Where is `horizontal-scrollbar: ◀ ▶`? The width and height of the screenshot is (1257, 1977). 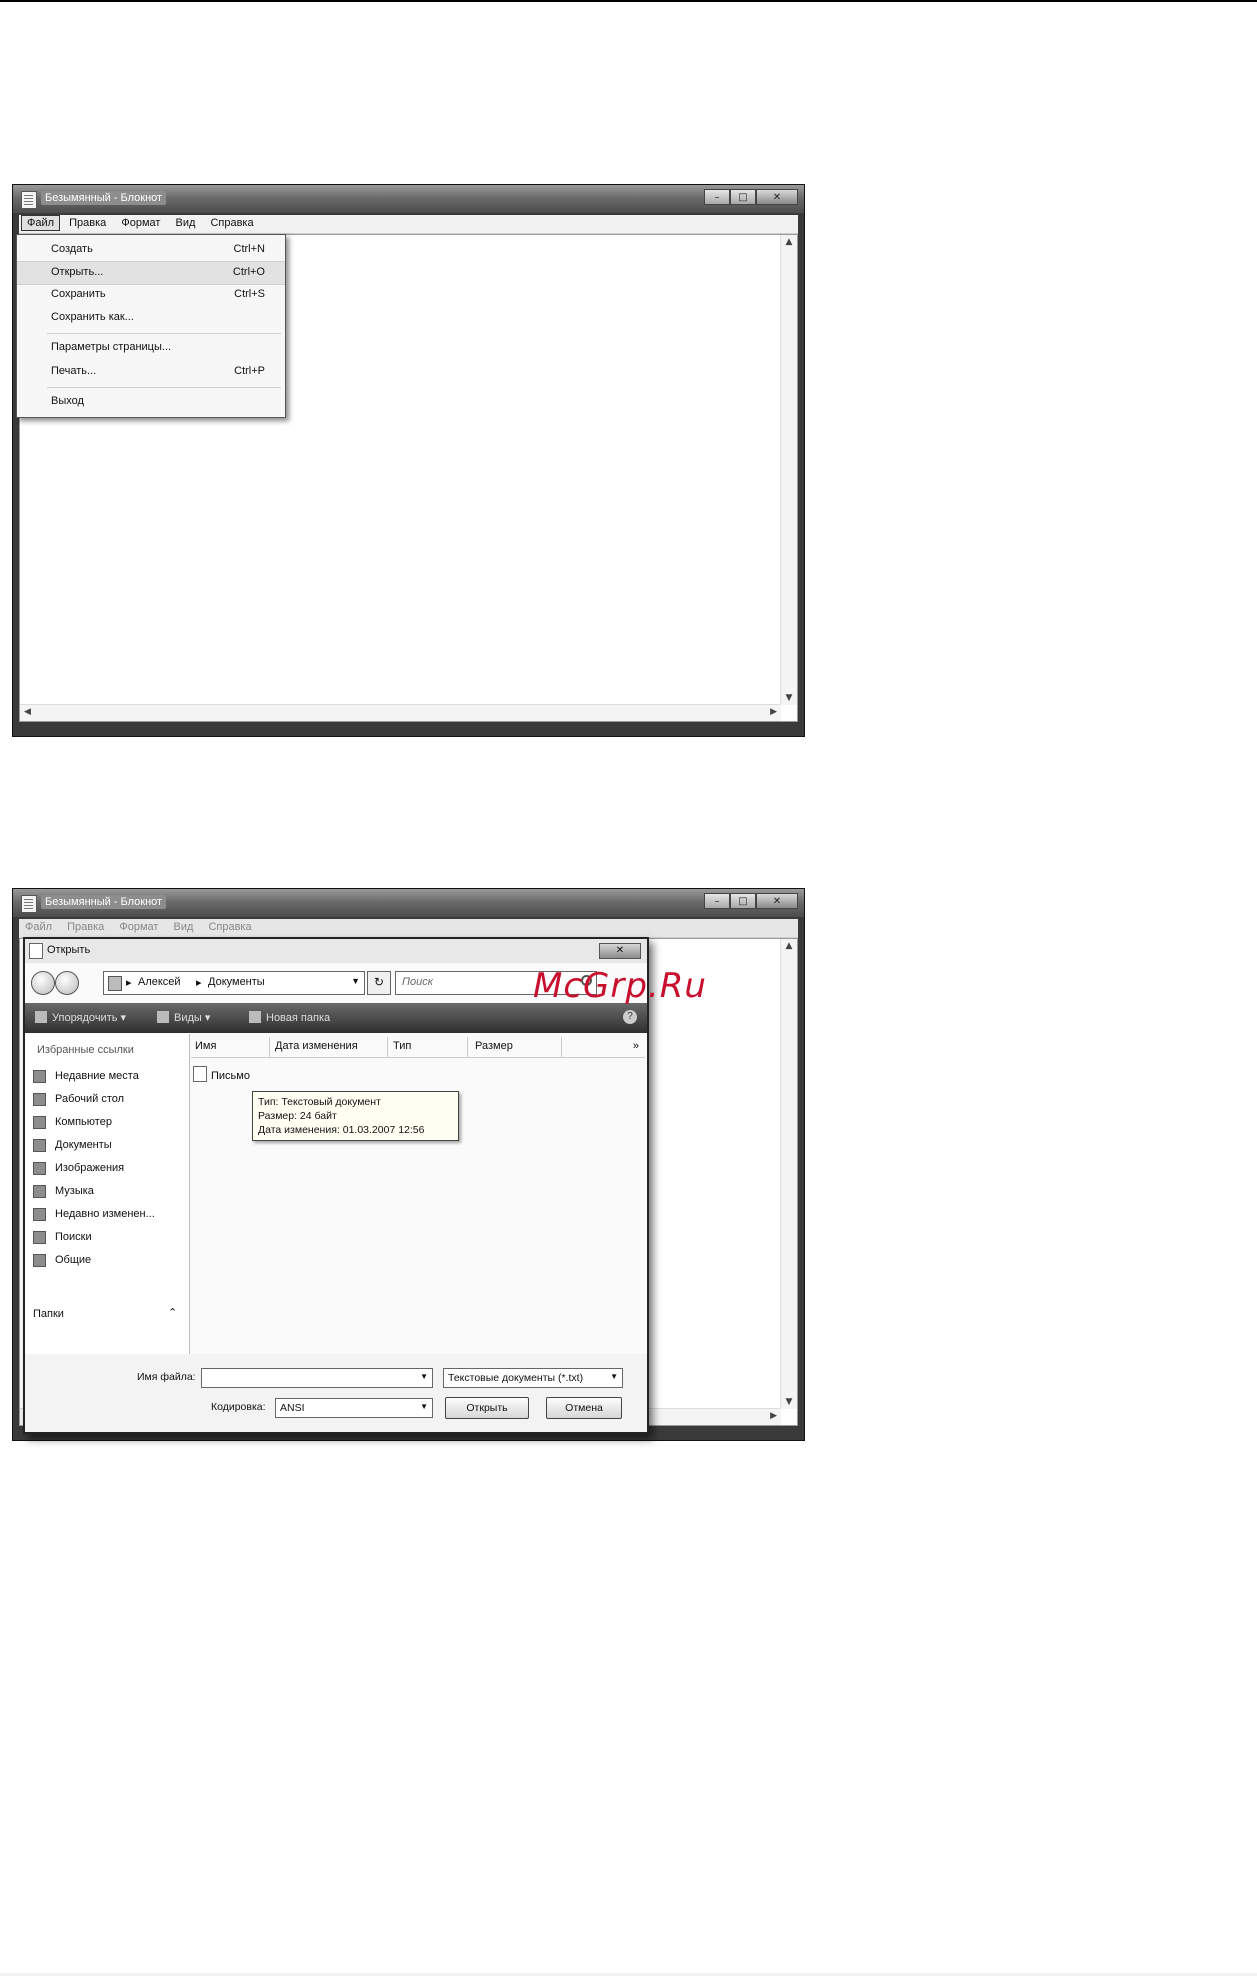 horizontal-scrollbar: ◀ ▶ is located at coordinates (400, 712).